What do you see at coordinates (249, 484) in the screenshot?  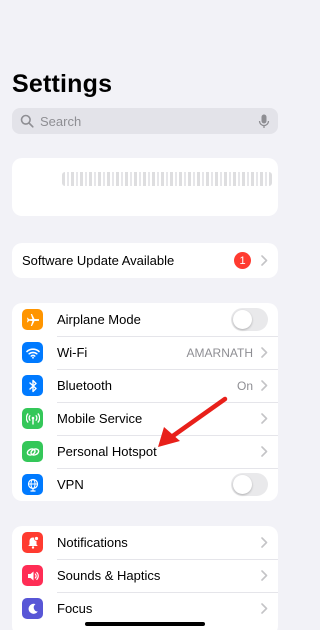 I see `vpn-toggle` at bounding box center [249, 484].